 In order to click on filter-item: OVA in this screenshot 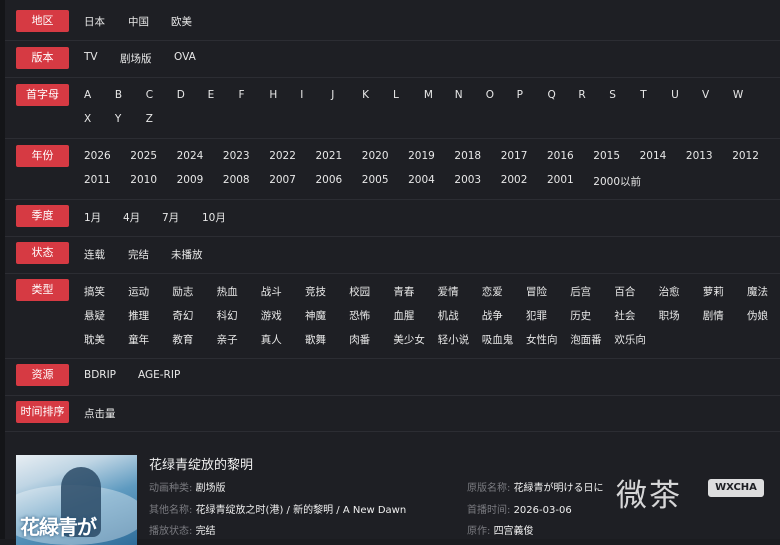, I will do `click(185, 57)`.